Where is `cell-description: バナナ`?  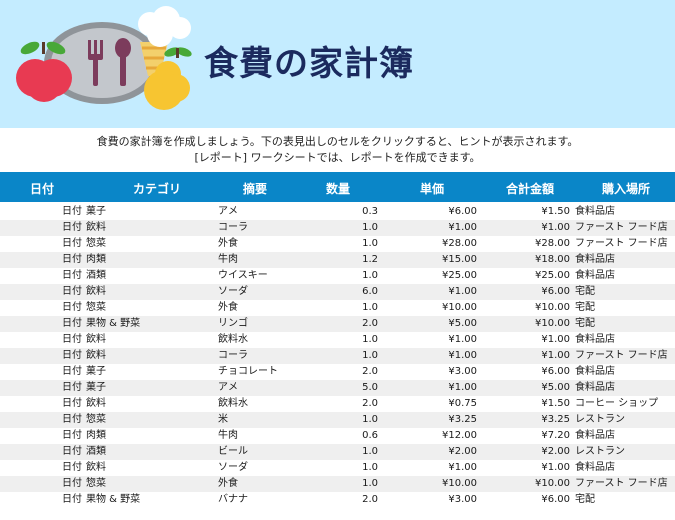 cell-description: バナナ is located at coordinates (233, 500).